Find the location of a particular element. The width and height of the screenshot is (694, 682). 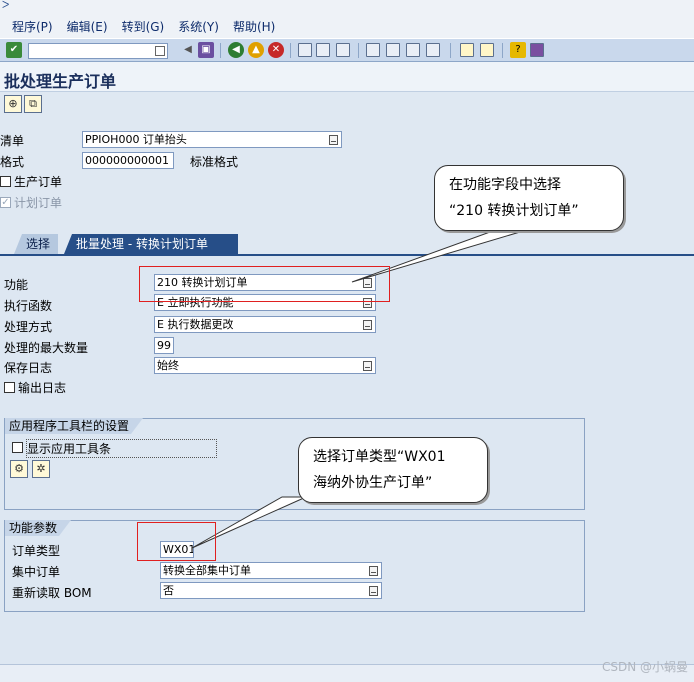

callout-order-type-line2: 海纳外协生产订单” is located at coordinates (373, 483).